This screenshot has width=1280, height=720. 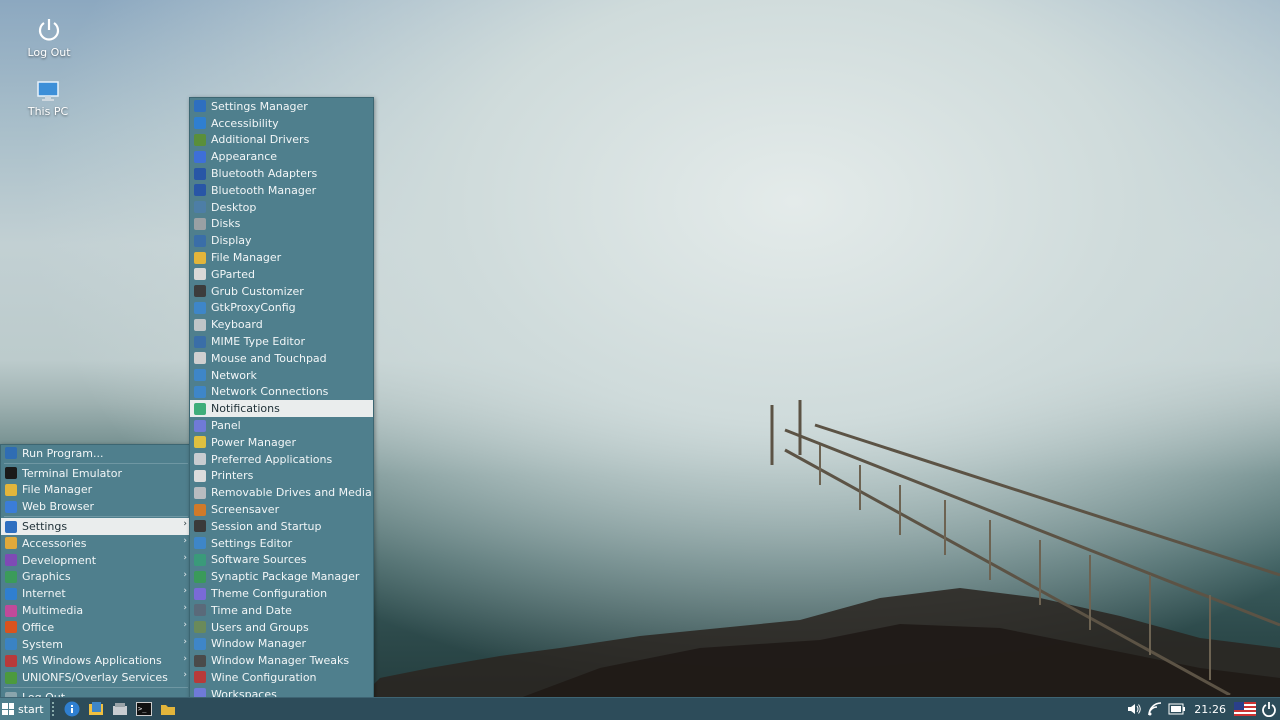 I want to click on menu-item-terminal-emulator: Terminal Emulator, so click(x=96, y=473).